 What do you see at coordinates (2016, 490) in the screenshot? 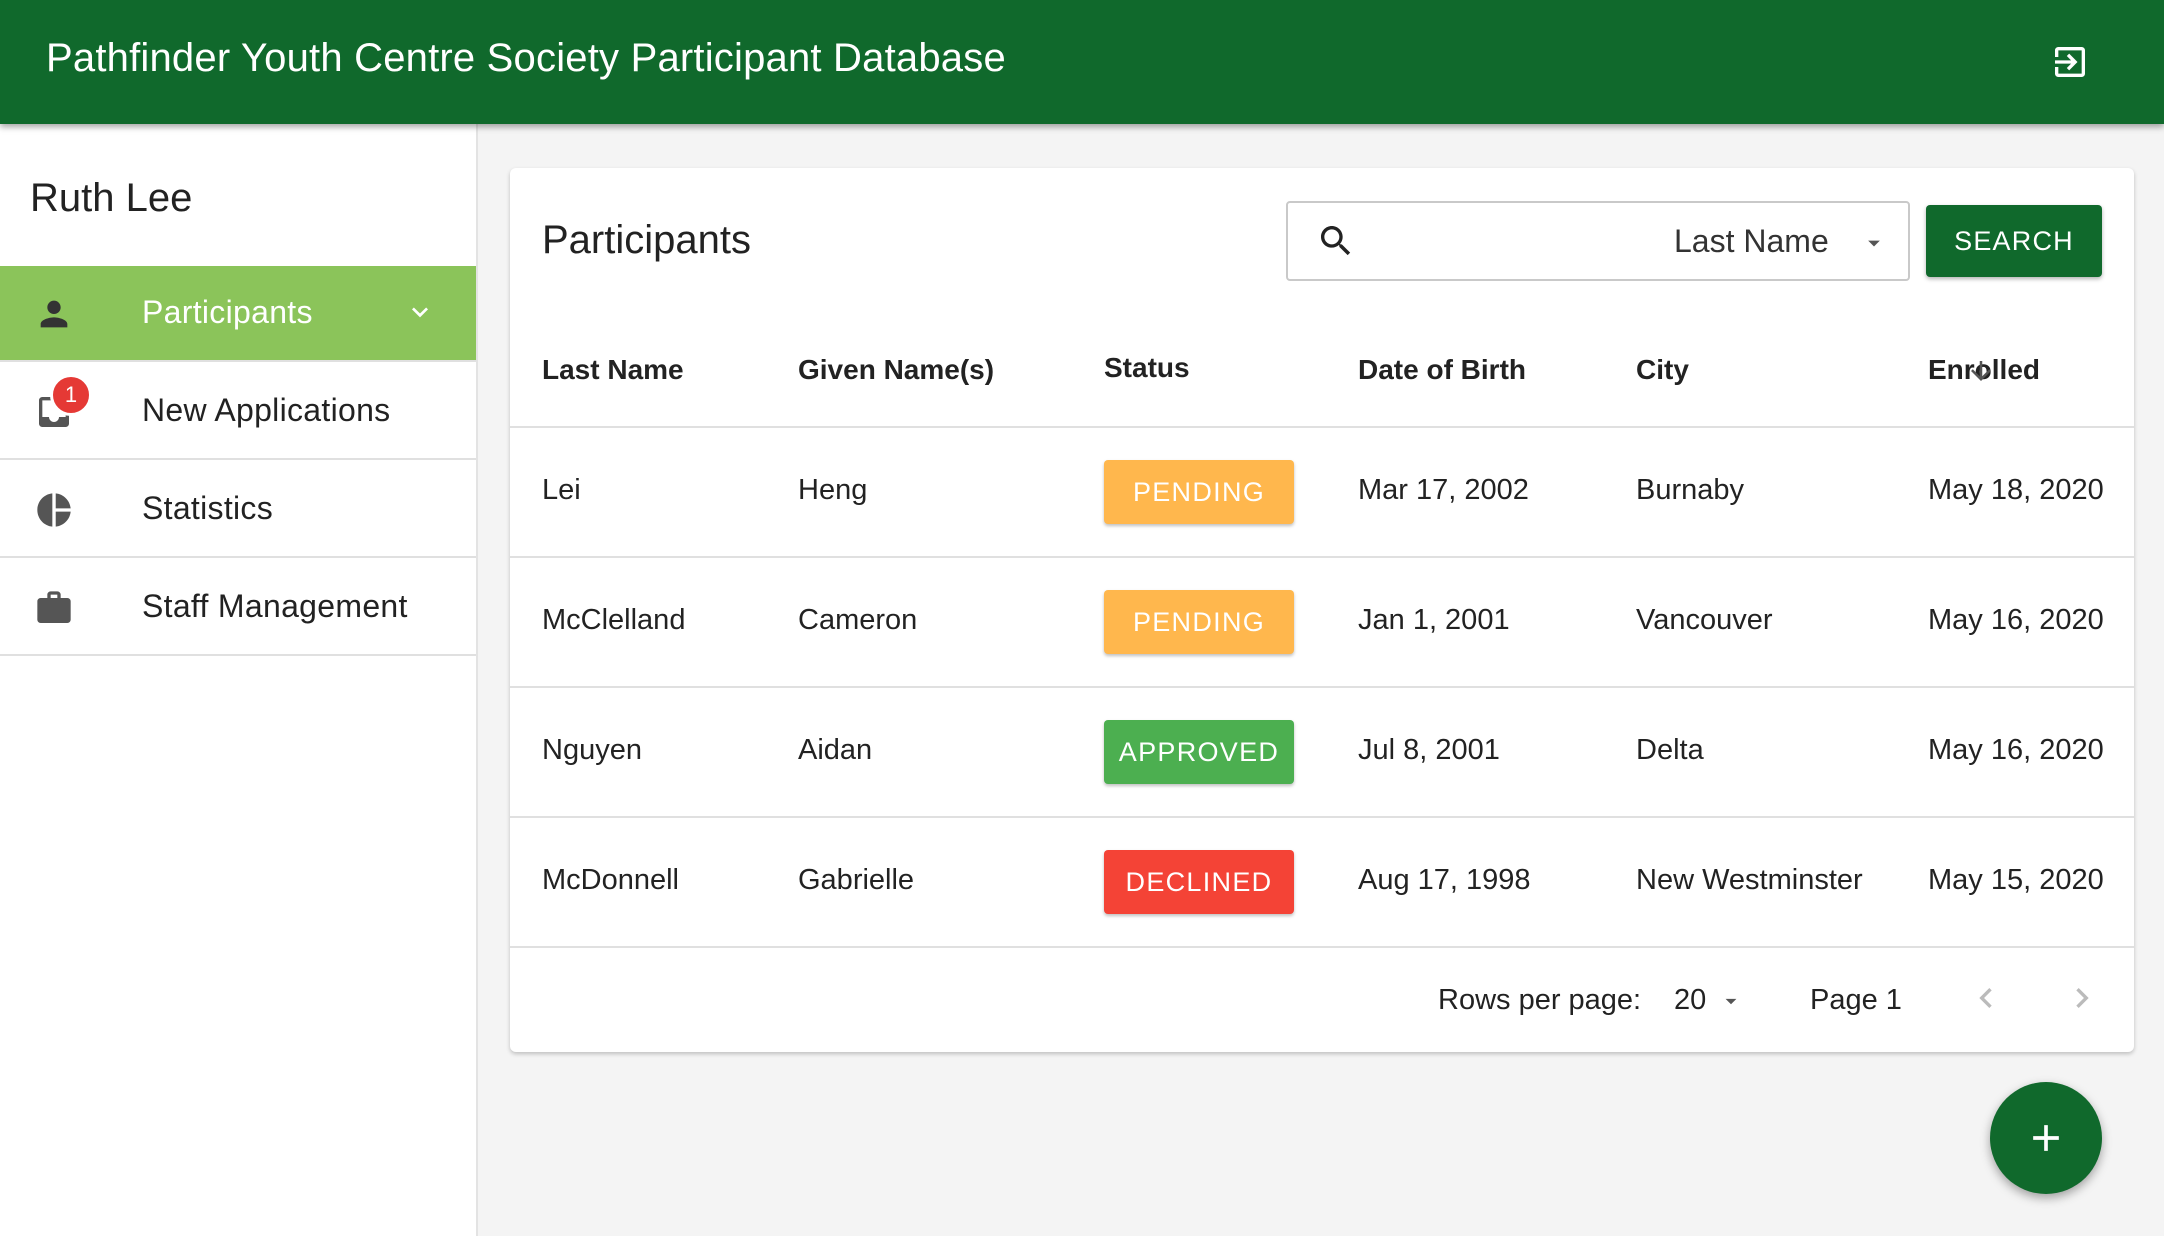
I see `cell-enrolled: May 18, 2020` at bounding box center [2016, 490].